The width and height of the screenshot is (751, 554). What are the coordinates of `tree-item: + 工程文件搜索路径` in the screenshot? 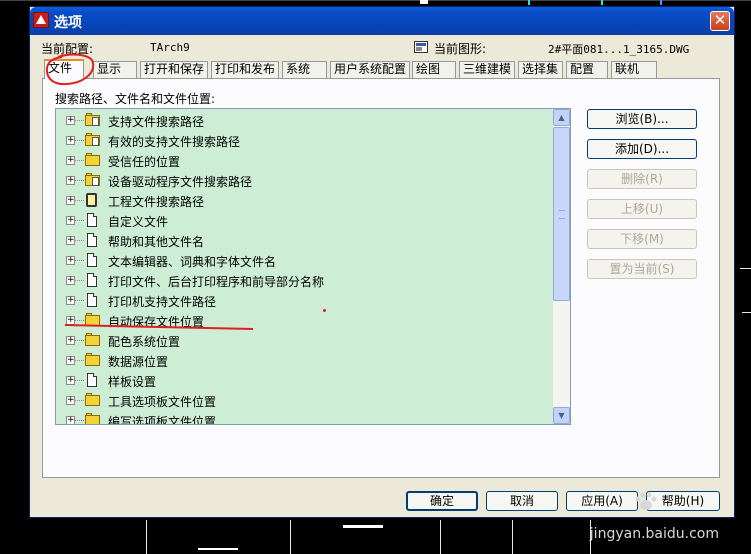 It's located at (305, 201).